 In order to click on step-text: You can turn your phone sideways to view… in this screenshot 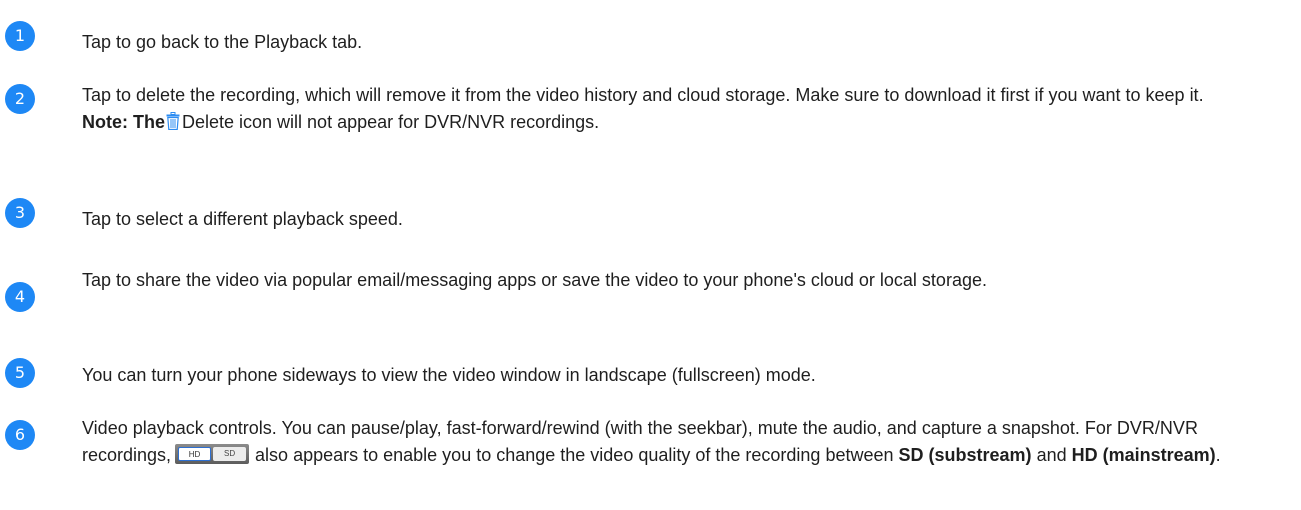, I will do `click(684, 375)`.